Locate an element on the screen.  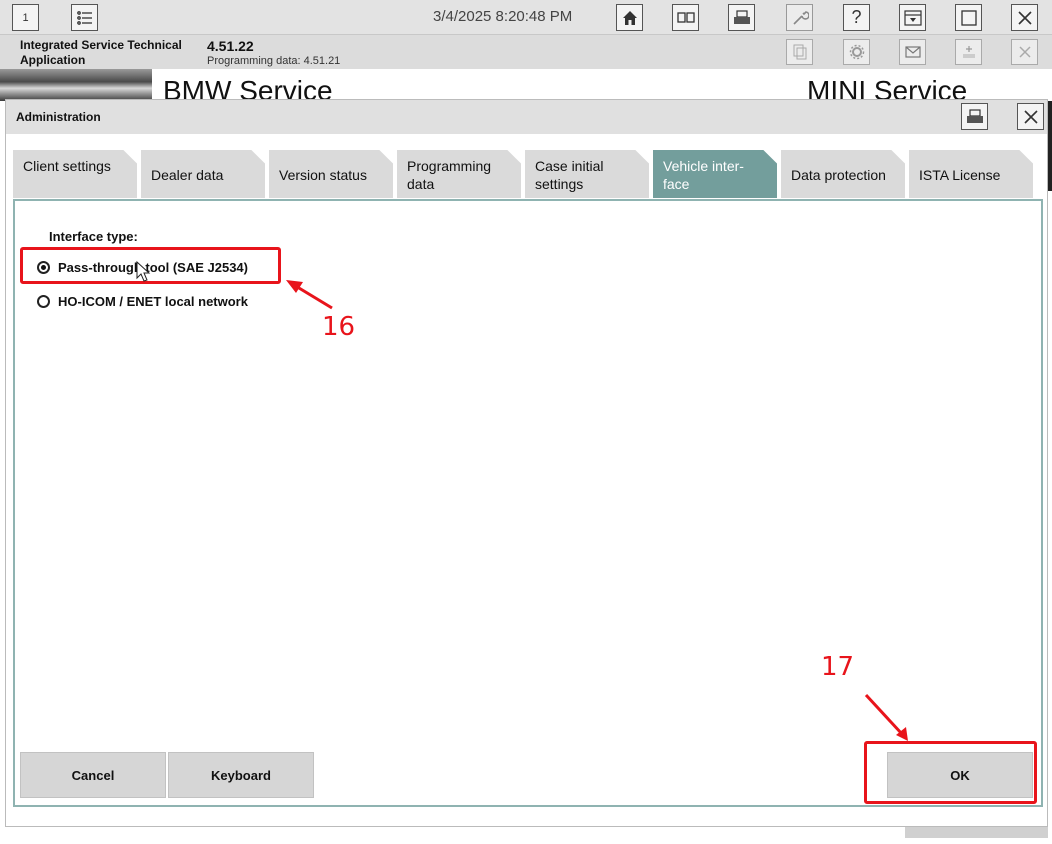
page-number-button: 1 is located at coordinates (25, 17).